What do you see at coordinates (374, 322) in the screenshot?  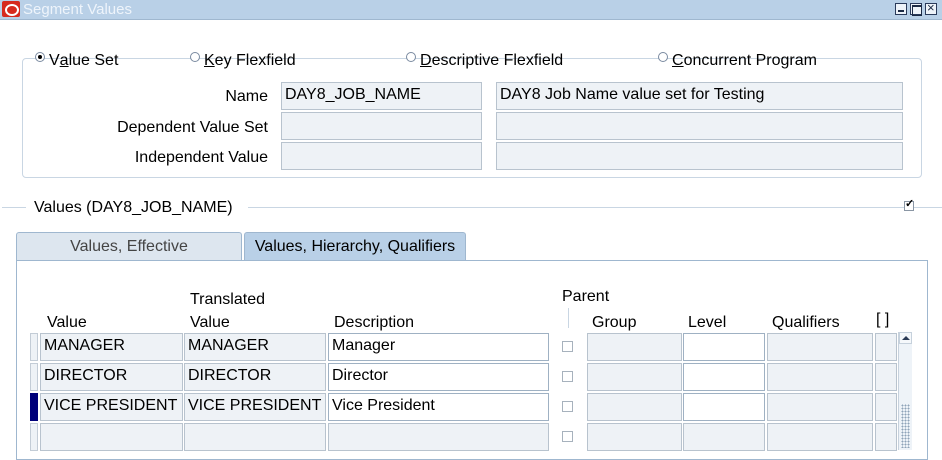 I see `column-header-description: Description` at bounding box center [374, 322].